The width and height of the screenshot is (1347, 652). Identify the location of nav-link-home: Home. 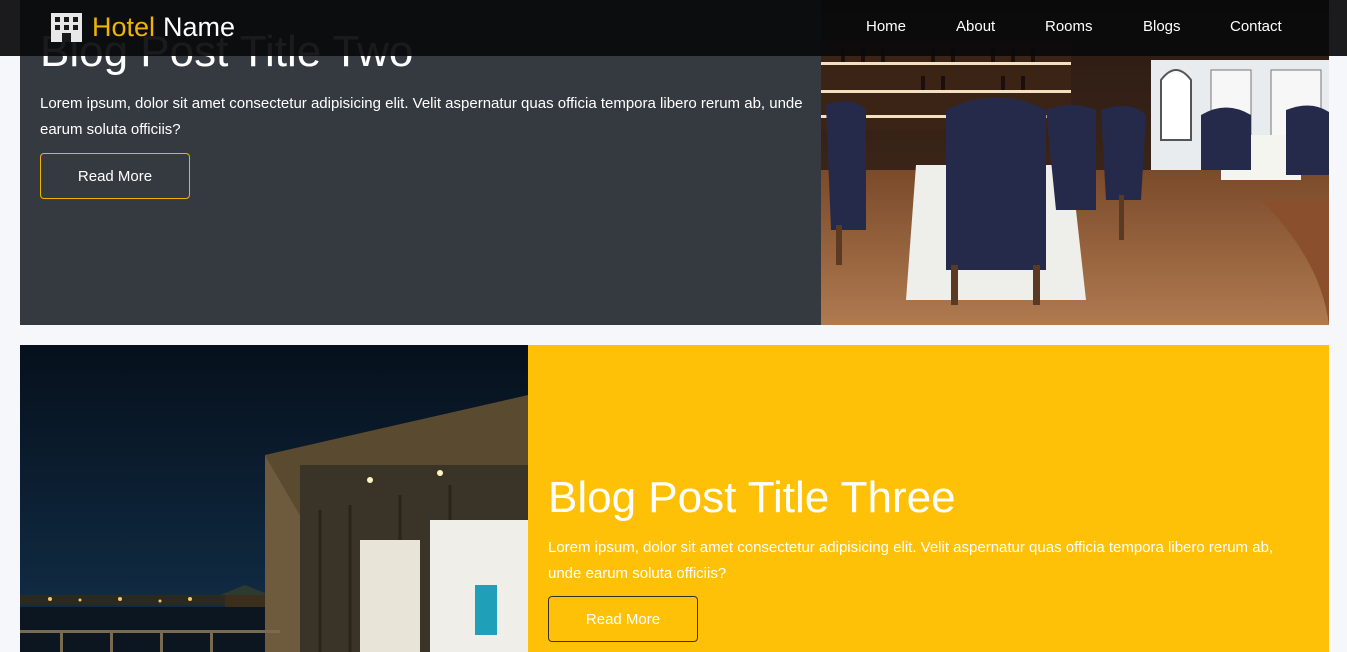
(886, 26).